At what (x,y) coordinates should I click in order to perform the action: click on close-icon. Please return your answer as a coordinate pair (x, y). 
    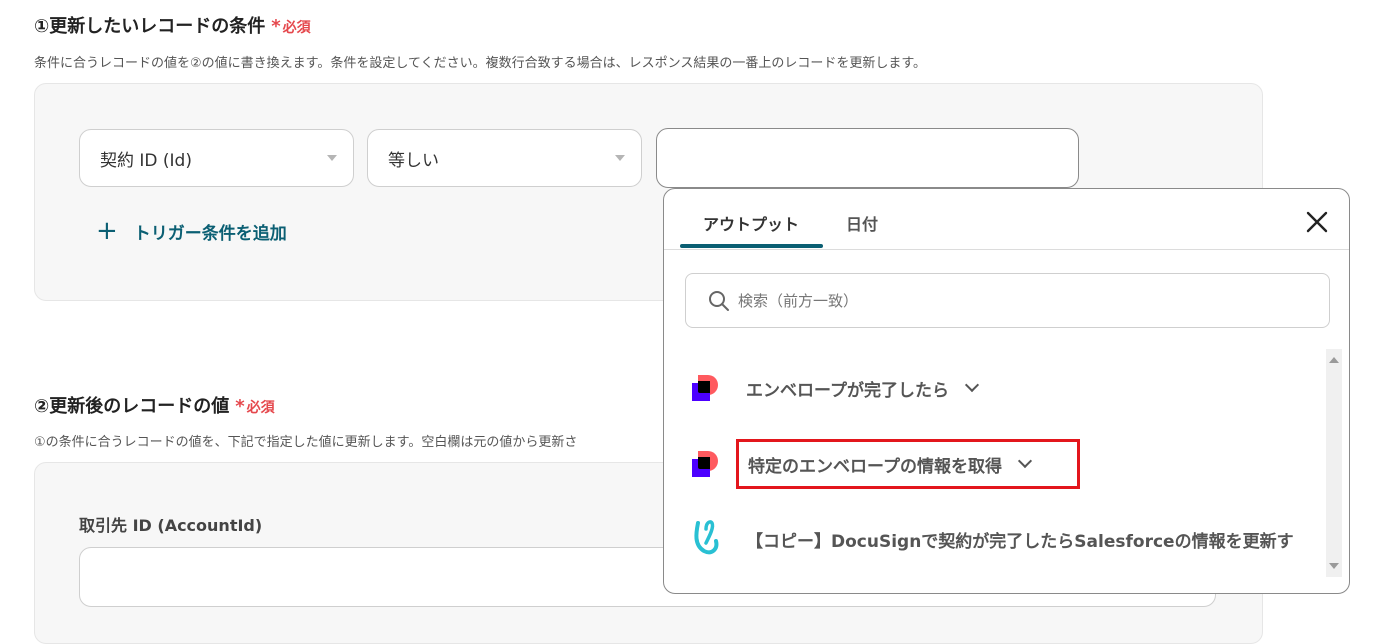
    Looking at the image, I should click on (1317, 224).